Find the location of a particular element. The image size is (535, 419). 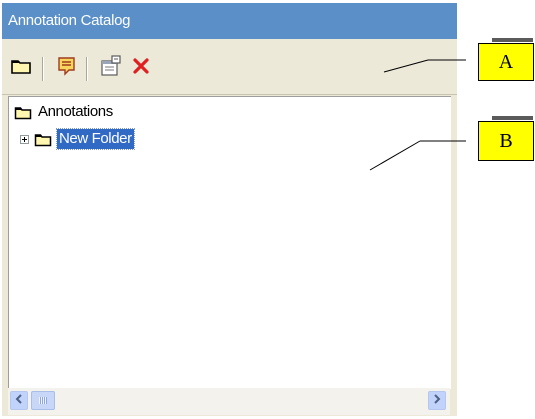

callout-a-box: A is located at coordinates (506, 62).